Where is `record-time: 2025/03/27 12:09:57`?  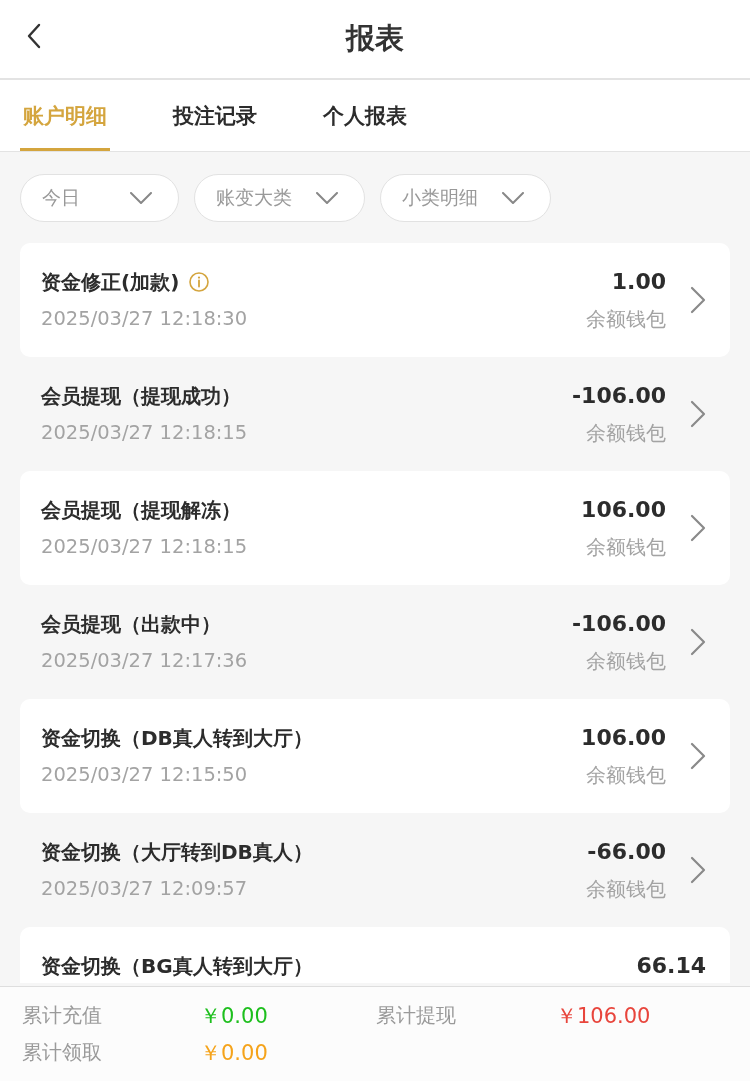 record-time: 2025/03/27 12:09:57 is located at coordinates (144, 889).